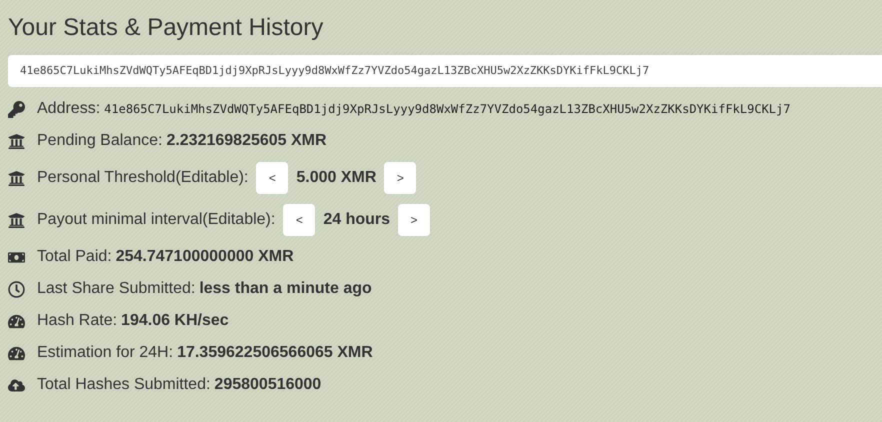 This screenshot has width=882, height=422. I want to click on stat-label: Total Hashes Submitted:, so click(123, 385).